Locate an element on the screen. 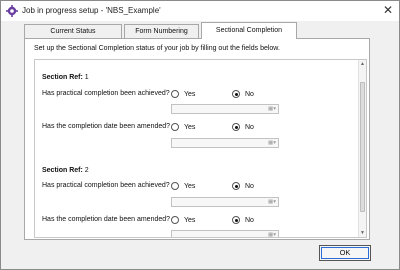 The width and height of the screenshot is (400, 270). title-bar: Job in progress setup - 'NBS_Example' ✕ is located at coordinates (200, 11).